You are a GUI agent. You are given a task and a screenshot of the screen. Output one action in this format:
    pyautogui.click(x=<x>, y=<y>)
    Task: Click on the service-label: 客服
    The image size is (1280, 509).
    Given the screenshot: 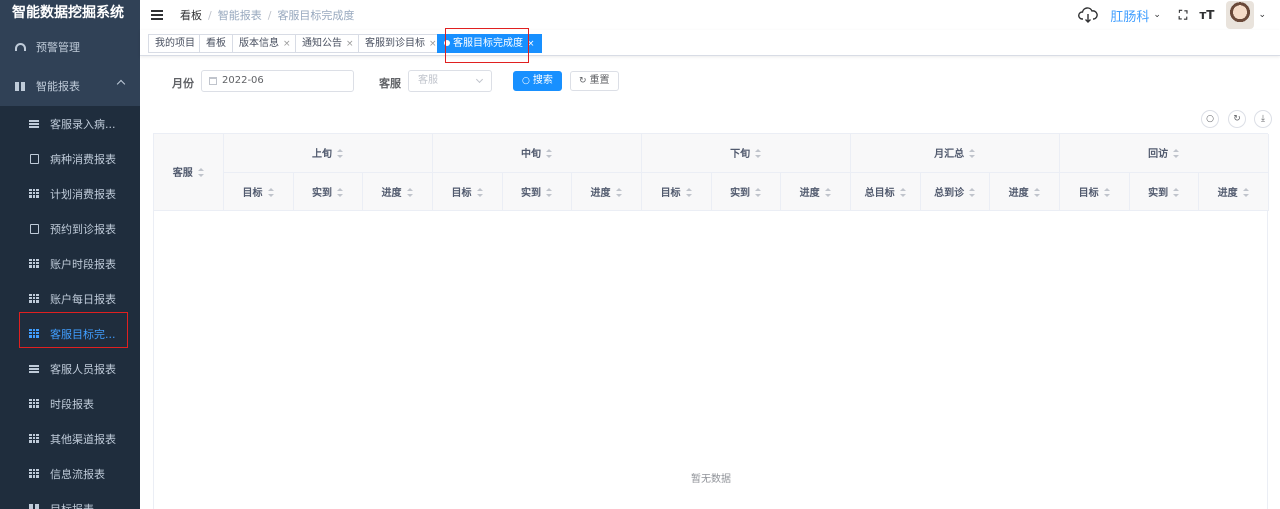 What is the action you would take?
    pyautogui.click(x=390, y=83)
    